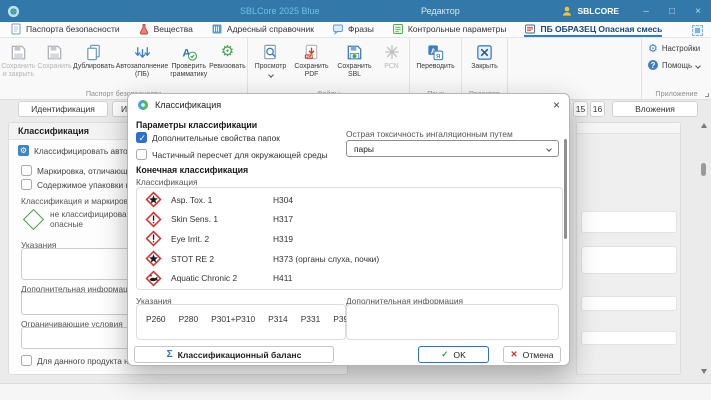 This screenshot has width=711, height=400. What do you see at coordinates (677, 65) in the screenshot?
I see `help-button: ? Помощь` at bounding box center [677, 65].